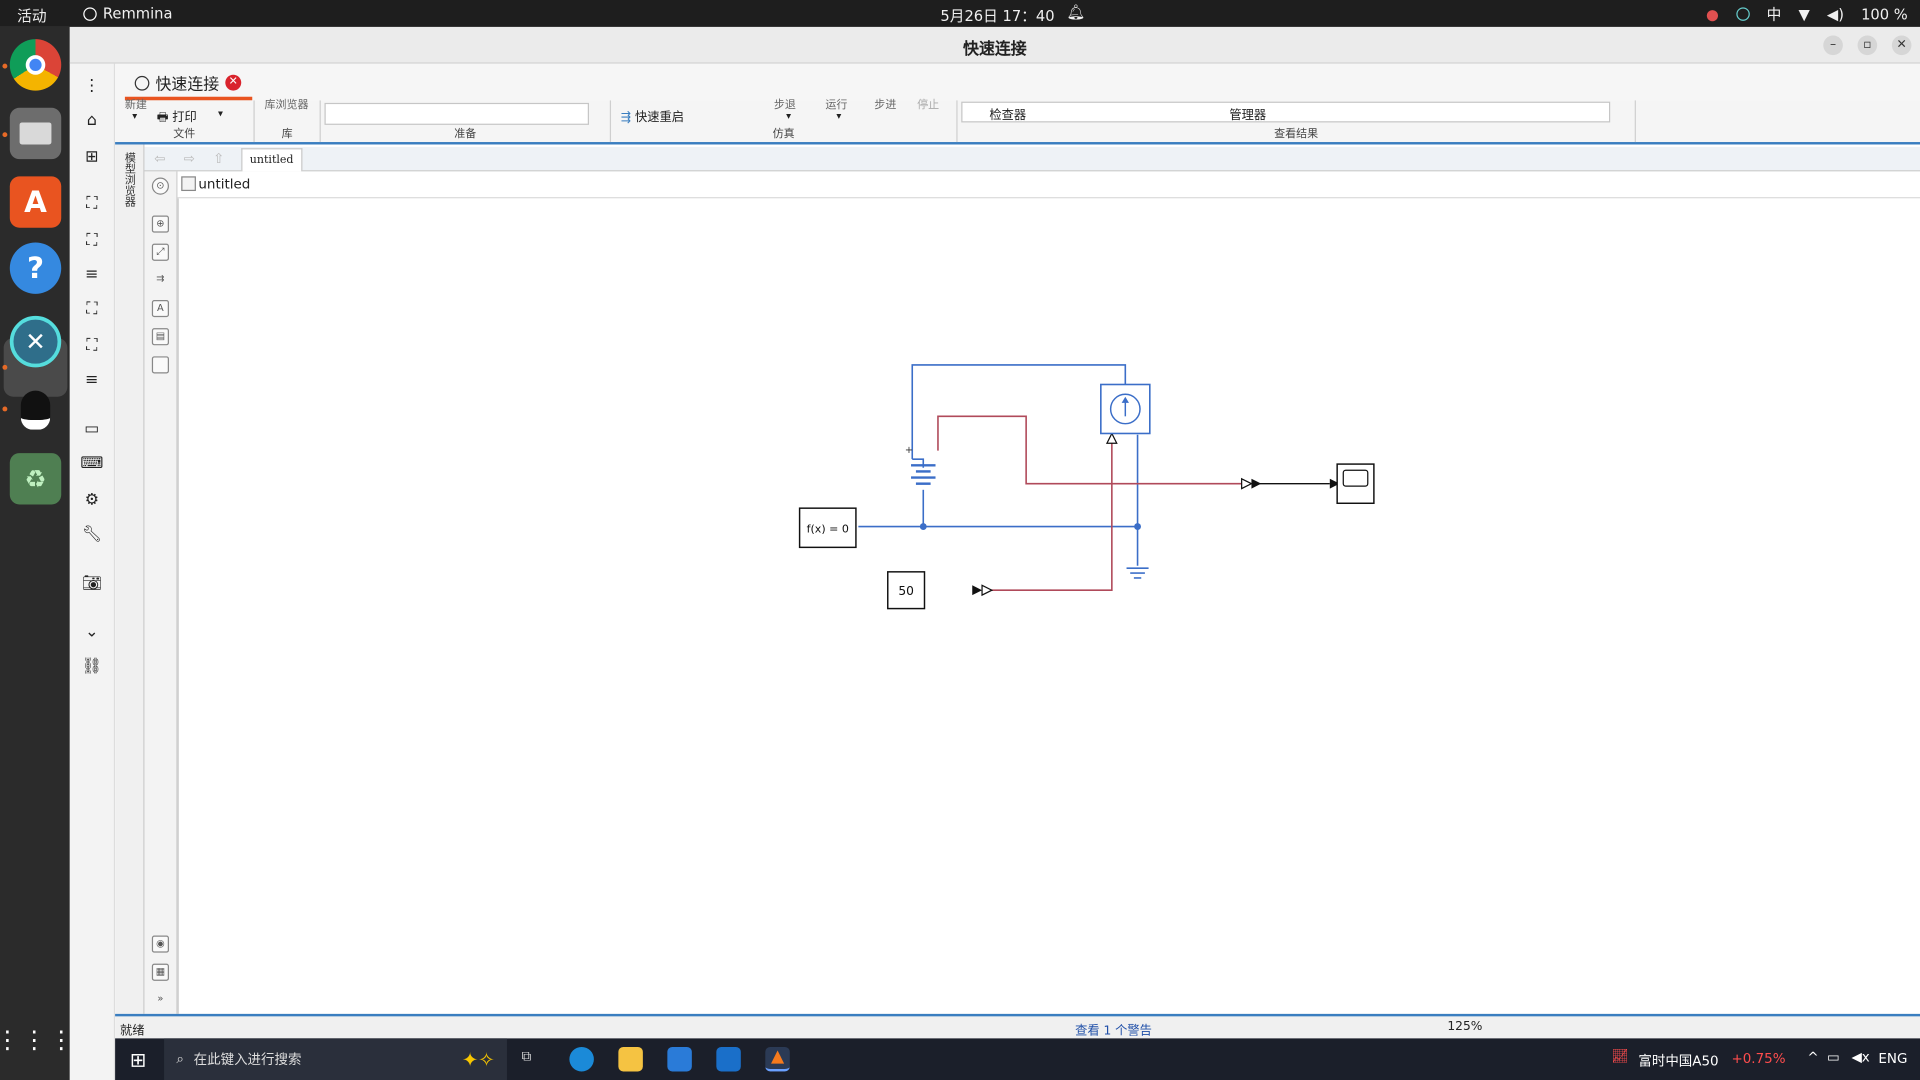 The width and height of the screenshot is (1920, 1080). Describe the element at coordinates (1137, 573) in the screenshot. I see `ground-block` at that location.